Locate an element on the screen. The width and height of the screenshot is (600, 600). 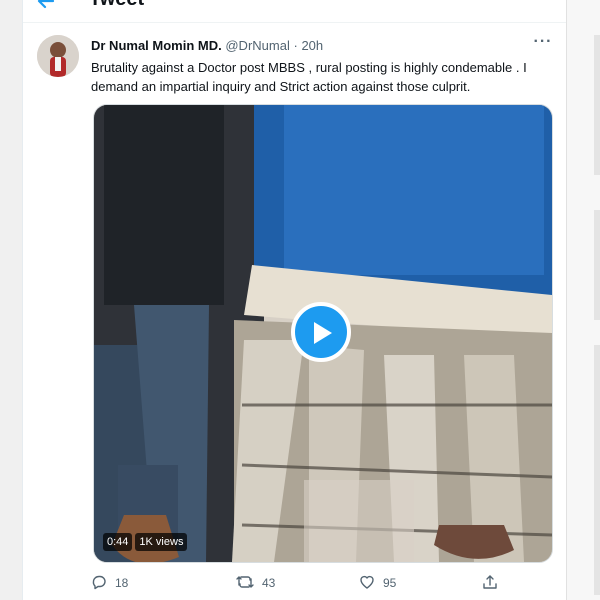
retweet-icon is located at coordinates (249, 583).